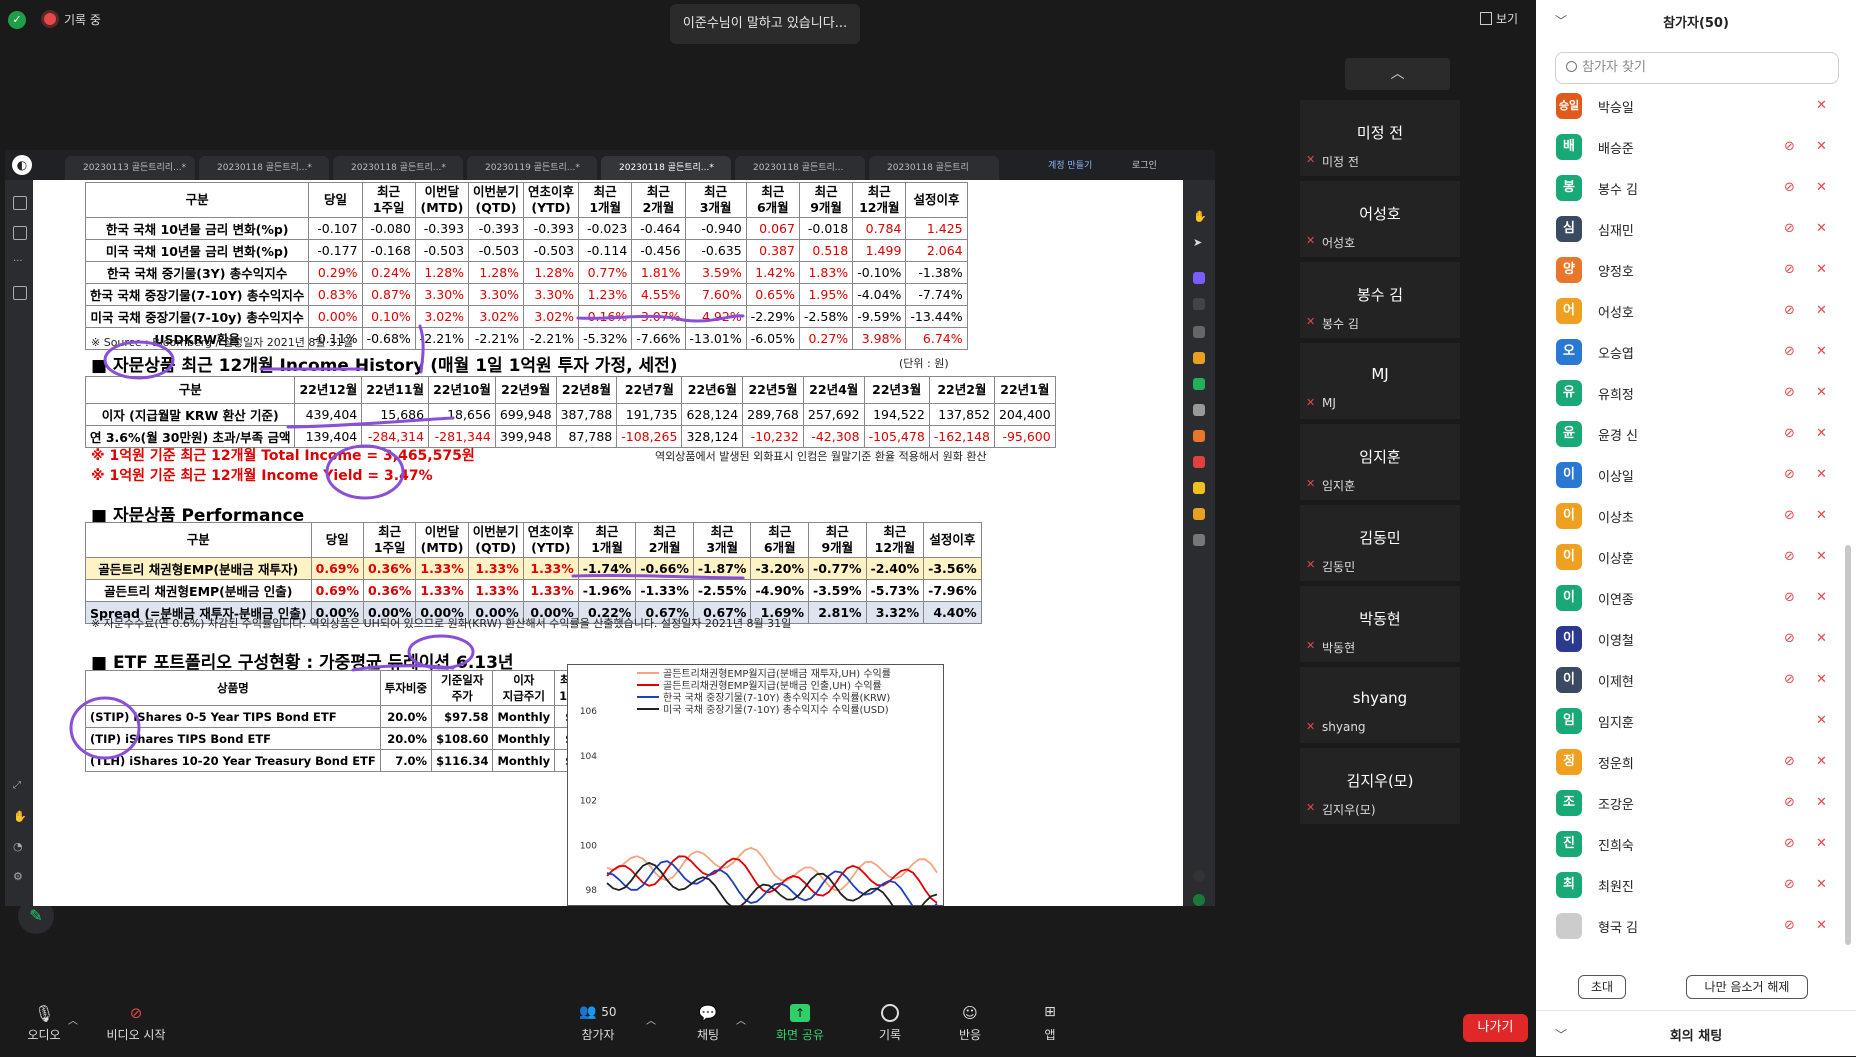 This screenshot has width=1856, height=1057. What do you see at coordinates (1339, 243) in the screenshot?
I see `tile-small-name: 어성호` at bounding box center [1339, 243].